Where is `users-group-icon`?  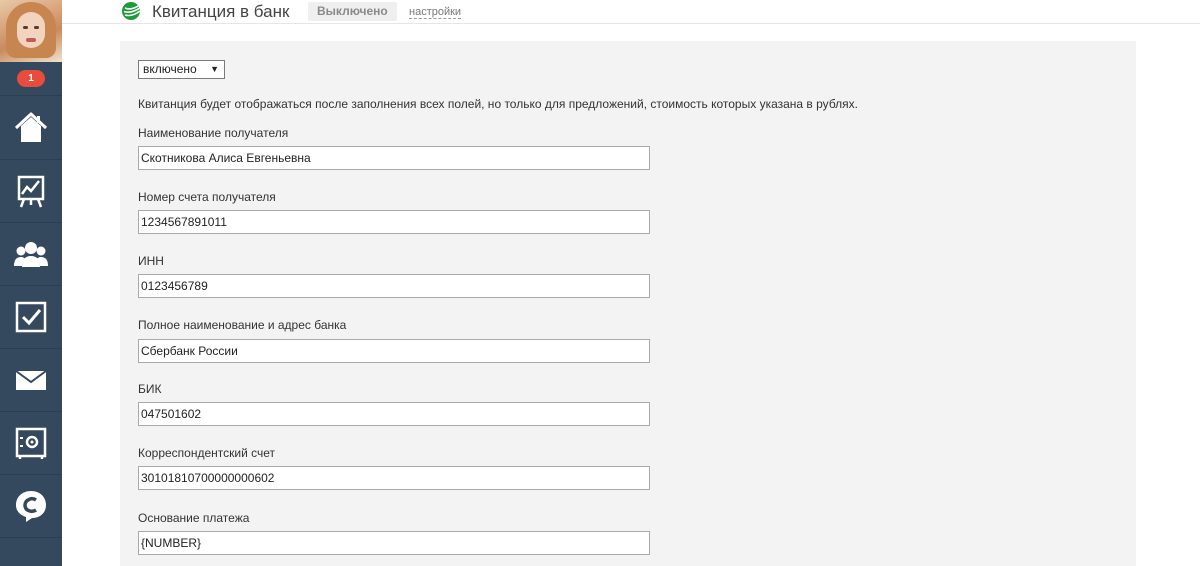
users-group-icon is located at coordinates (31, 254).